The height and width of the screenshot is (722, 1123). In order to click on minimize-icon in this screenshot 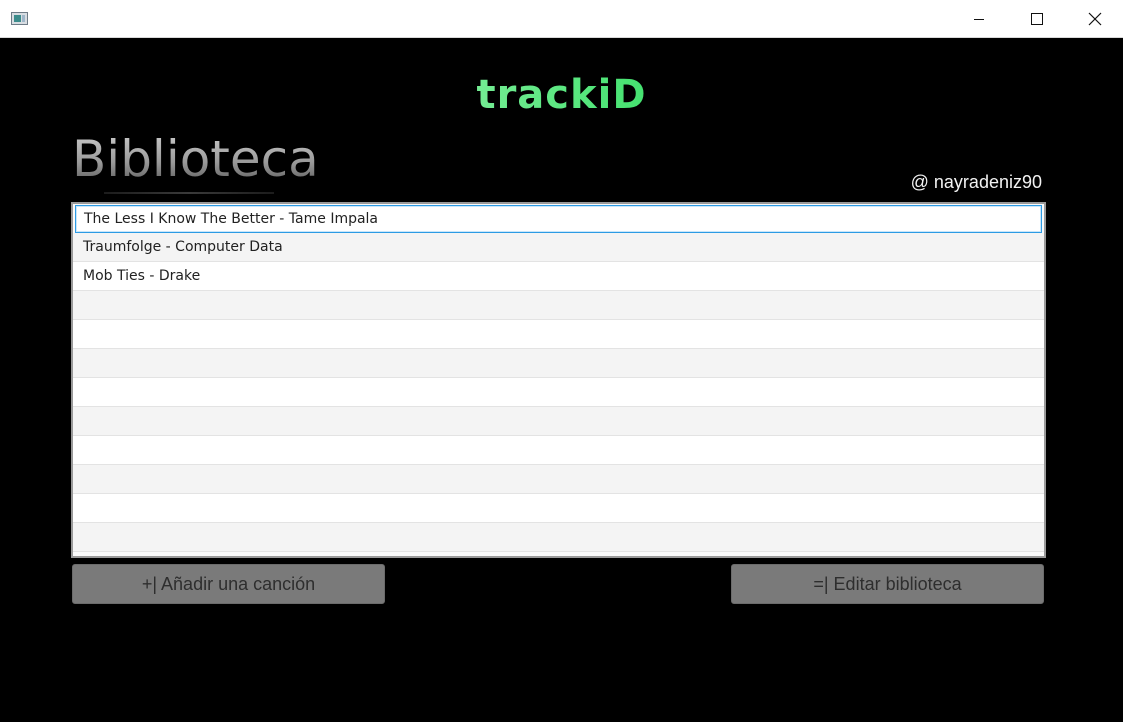, I will do `click(979, 19)`.